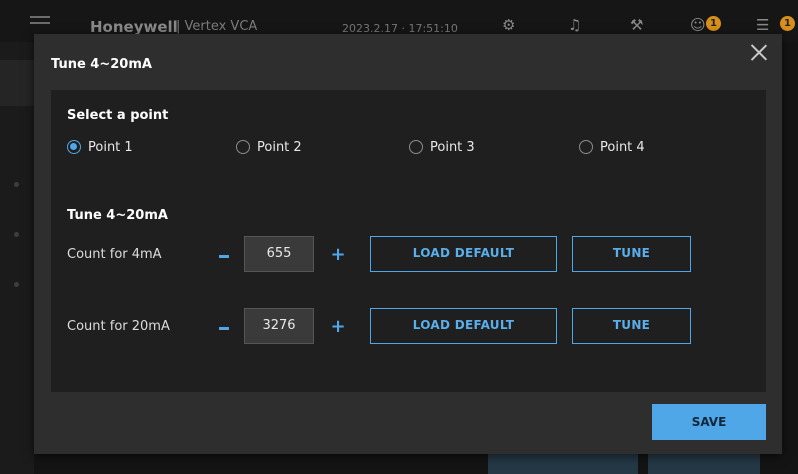 Image resolution: width=798 pixels, height=474 pixels. What do you see at coordinates (713, 23) in the screenshot?
I see `alarm-badge: 1` at bounding box center [713, 23].